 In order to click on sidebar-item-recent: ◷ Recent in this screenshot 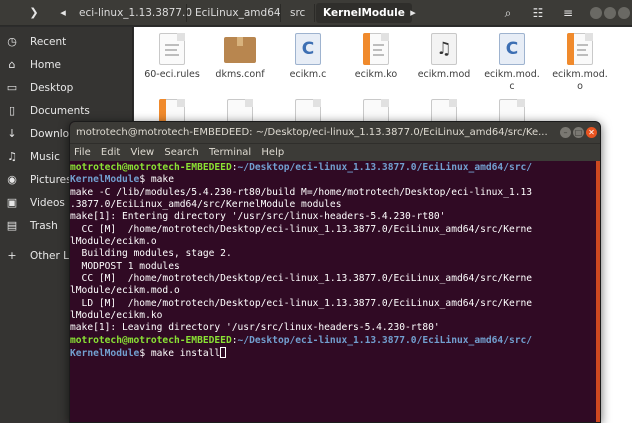, I will do `click(66, 41)`.